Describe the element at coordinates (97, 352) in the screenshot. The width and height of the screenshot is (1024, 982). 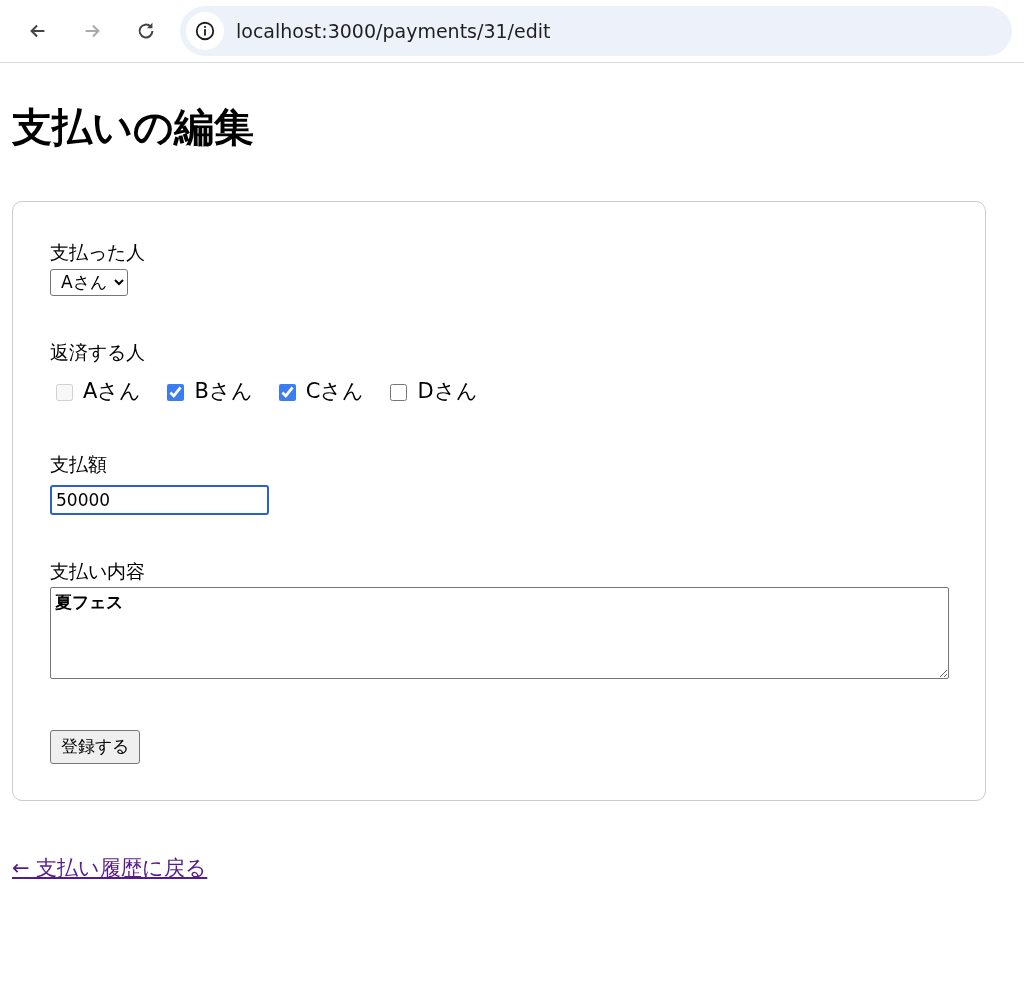
I see `field-label: 返済する人` at that location.